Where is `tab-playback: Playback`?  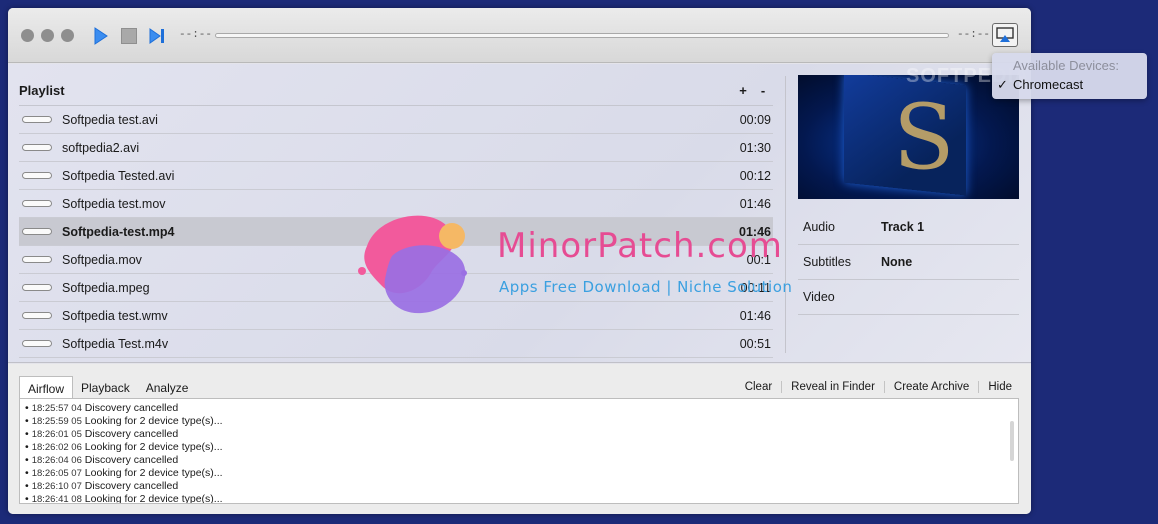
tab-playback: Playback is located at coordinates (105, 388).